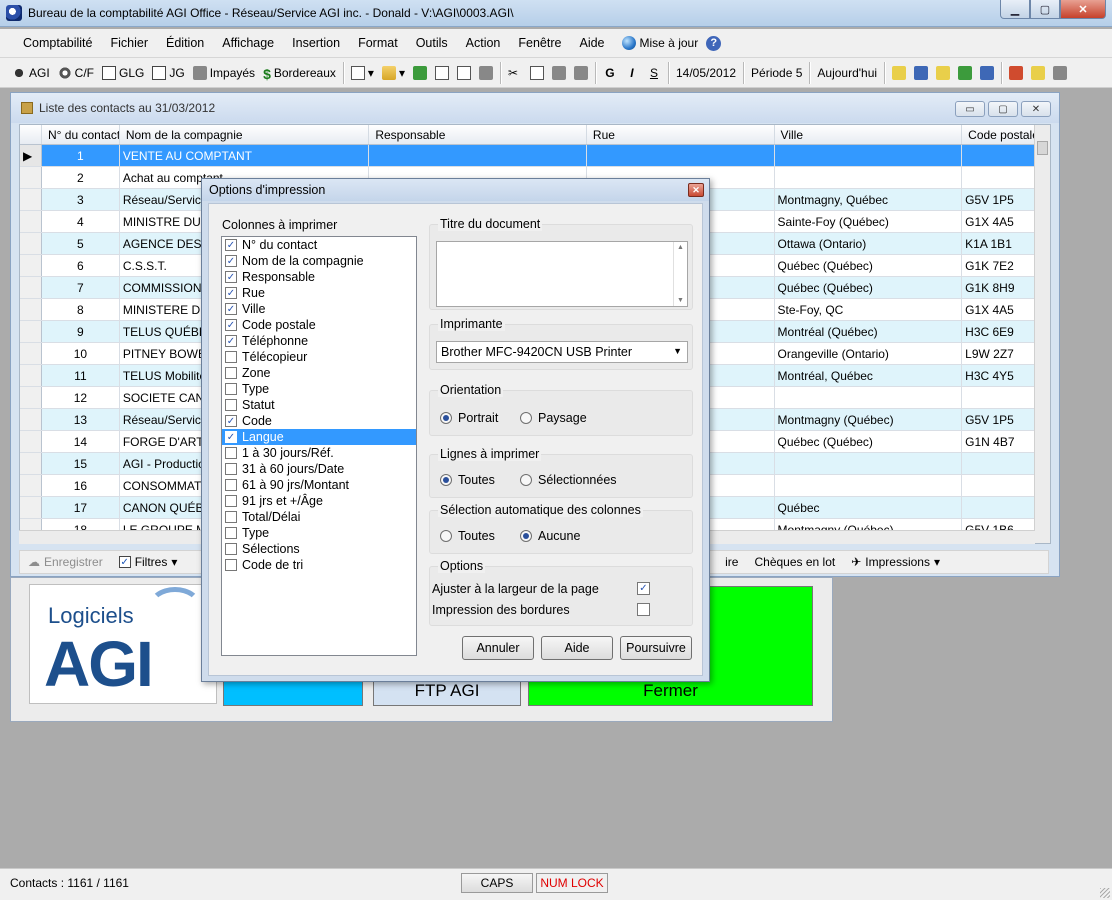 The width and height of the screenshot is (1112, 900). I want to click on menu-fichier: Fichier, so click(129, 43).